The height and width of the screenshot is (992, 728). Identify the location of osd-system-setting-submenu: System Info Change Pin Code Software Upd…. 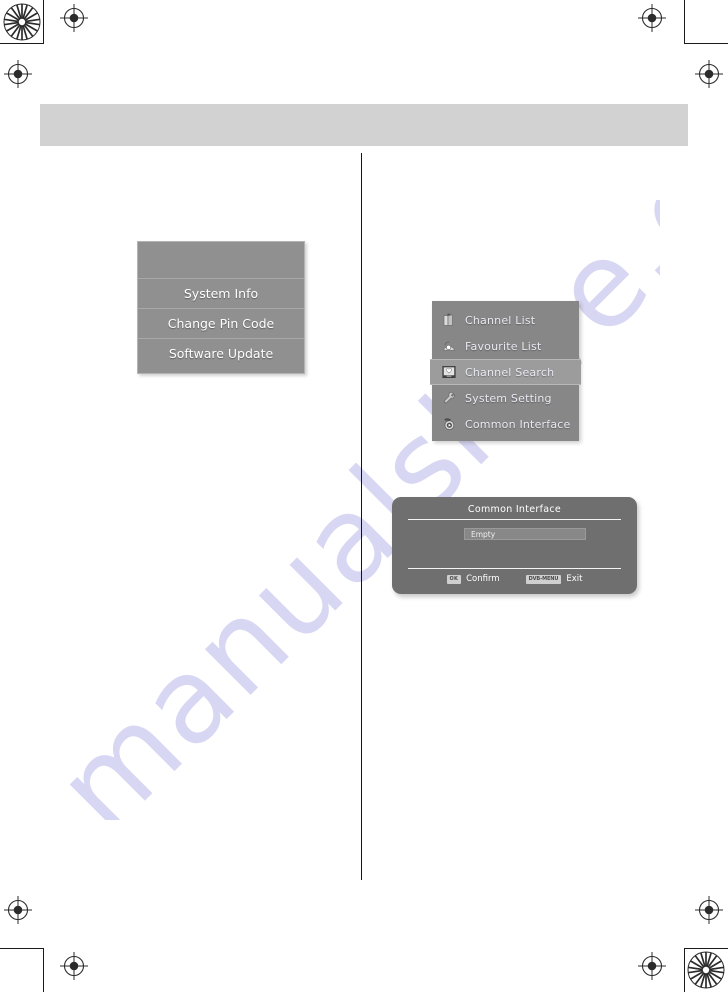
(221, 307).